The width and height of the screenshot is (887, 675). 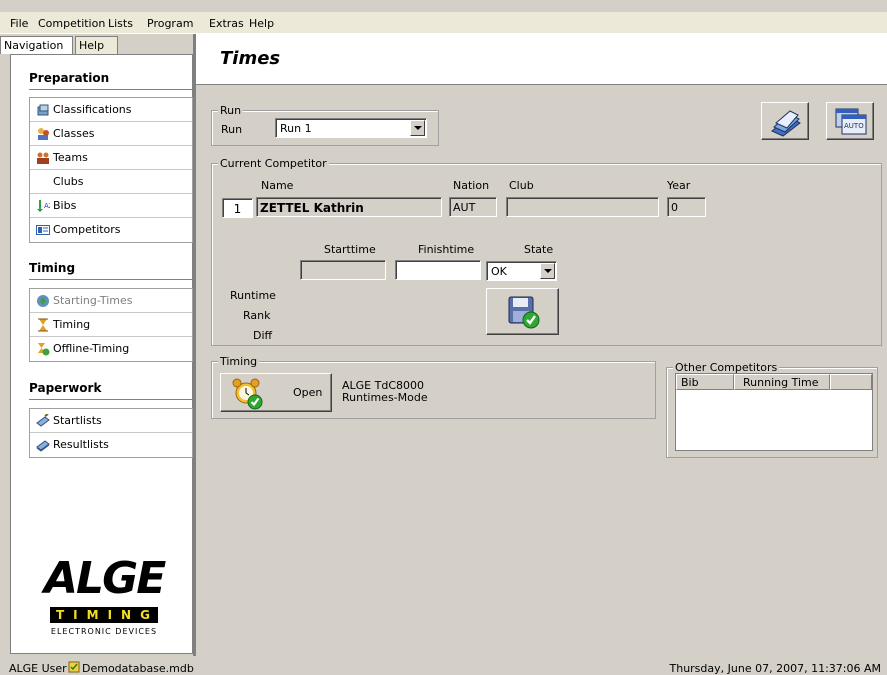 I want to click on column-header-bib: Bib, so click(x=705, y=382).